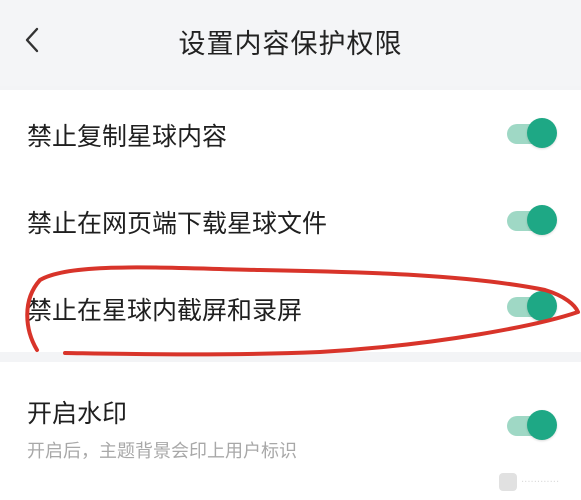 This screenshot has height=500, width=581. I want to click on watermark-toggle, so click(532, 425).